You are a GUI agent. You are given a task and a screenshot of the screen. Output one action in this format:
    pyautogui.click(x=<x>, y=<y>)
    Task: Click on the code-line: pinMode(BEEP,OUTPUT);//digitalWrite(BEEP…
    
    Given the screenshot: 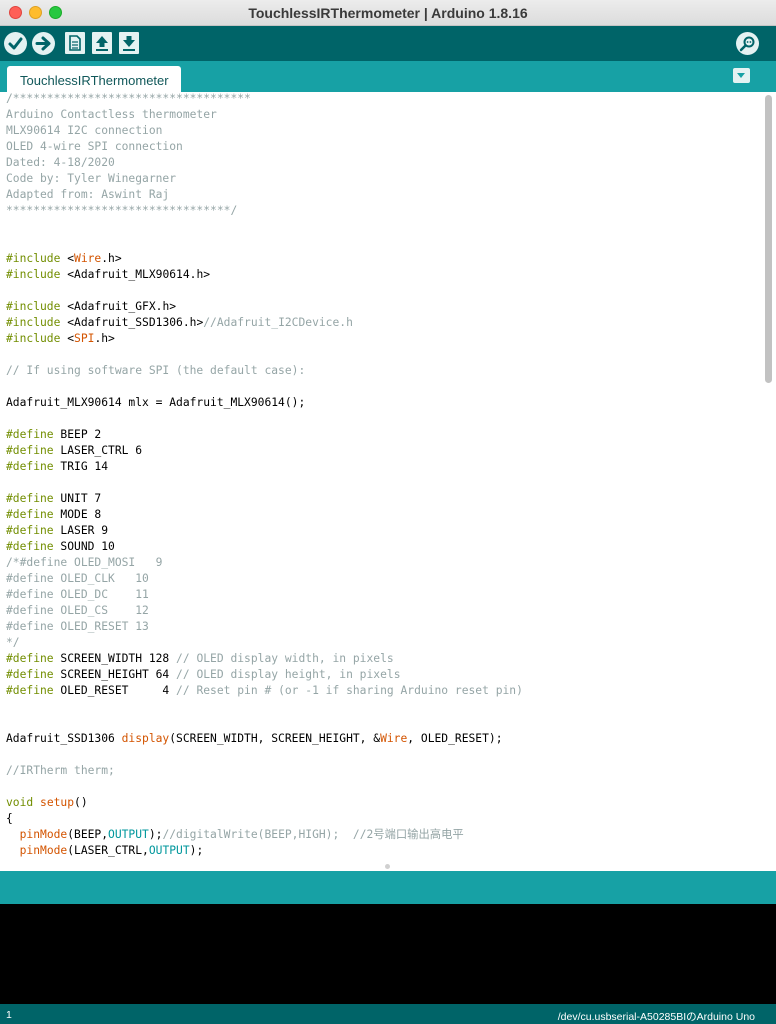 What is the action you would take?
    pyautogui.click(x=264, y=835)
    